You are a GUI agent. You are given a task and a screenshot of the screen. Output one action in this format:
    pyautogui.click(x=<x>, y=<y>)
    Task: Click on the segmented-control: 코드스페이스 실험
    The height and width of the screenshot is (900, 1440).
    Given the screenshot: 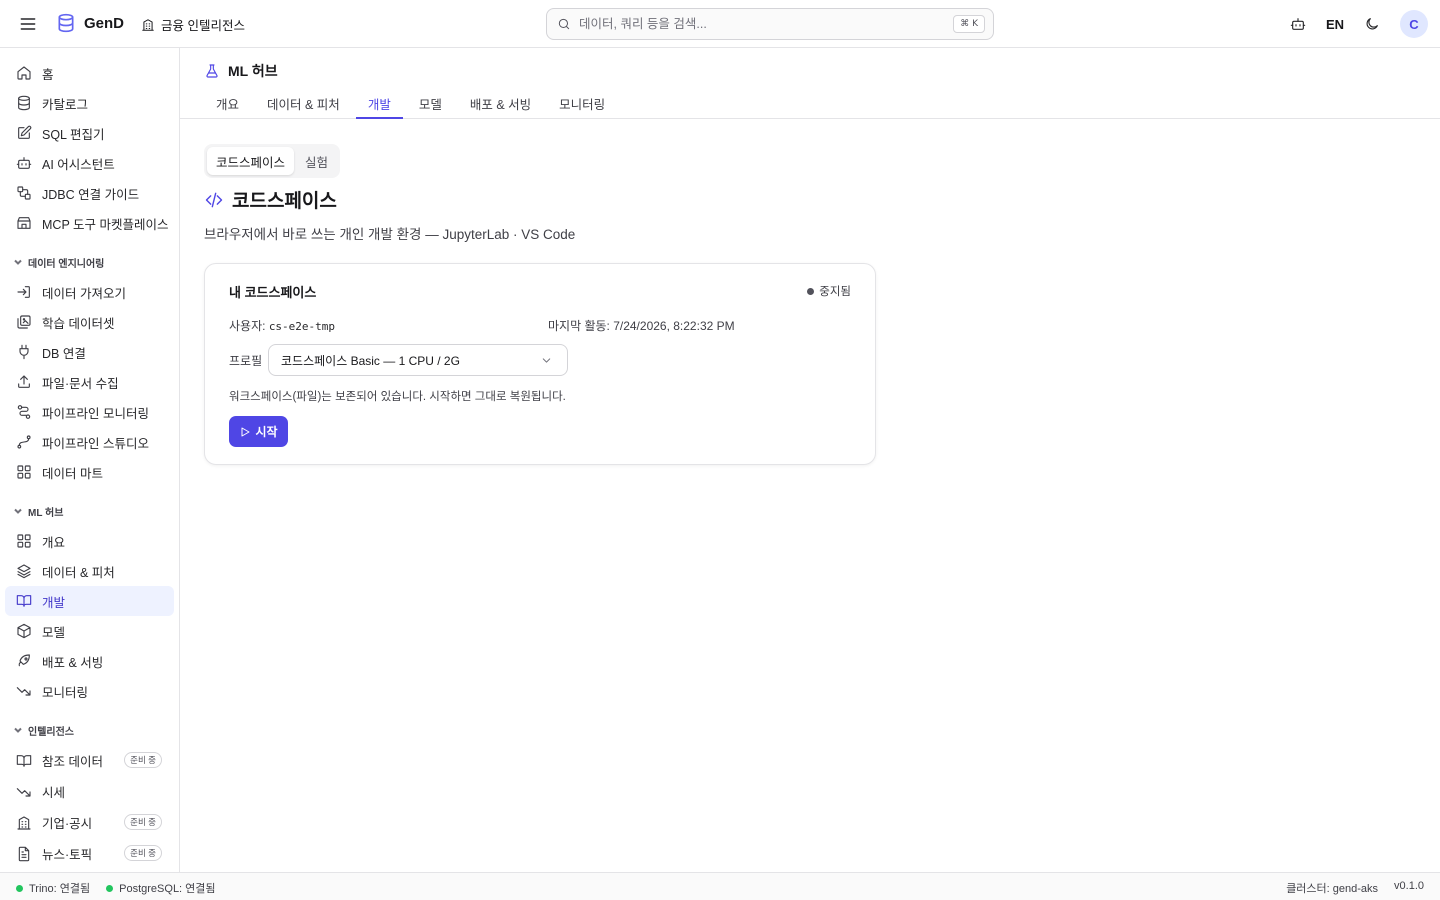 What is the action you would take?
    pyautogui.click(x=272, y=161)
    